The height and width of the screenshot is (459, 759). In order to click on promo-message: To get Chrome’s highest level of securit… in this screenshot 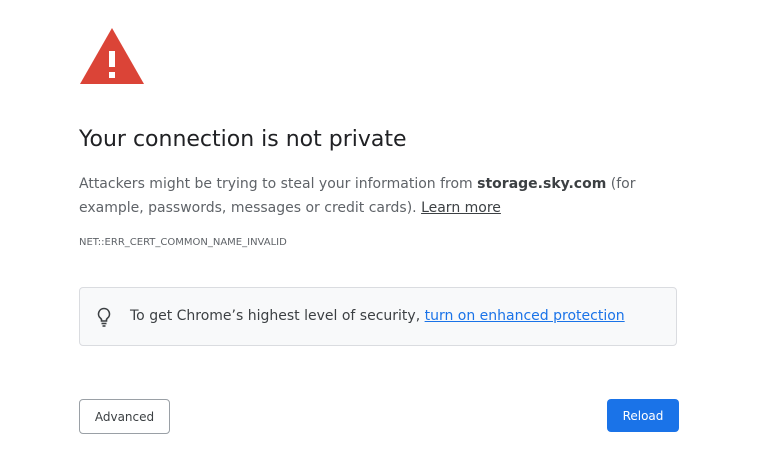, I will do `click(377, 316)`.